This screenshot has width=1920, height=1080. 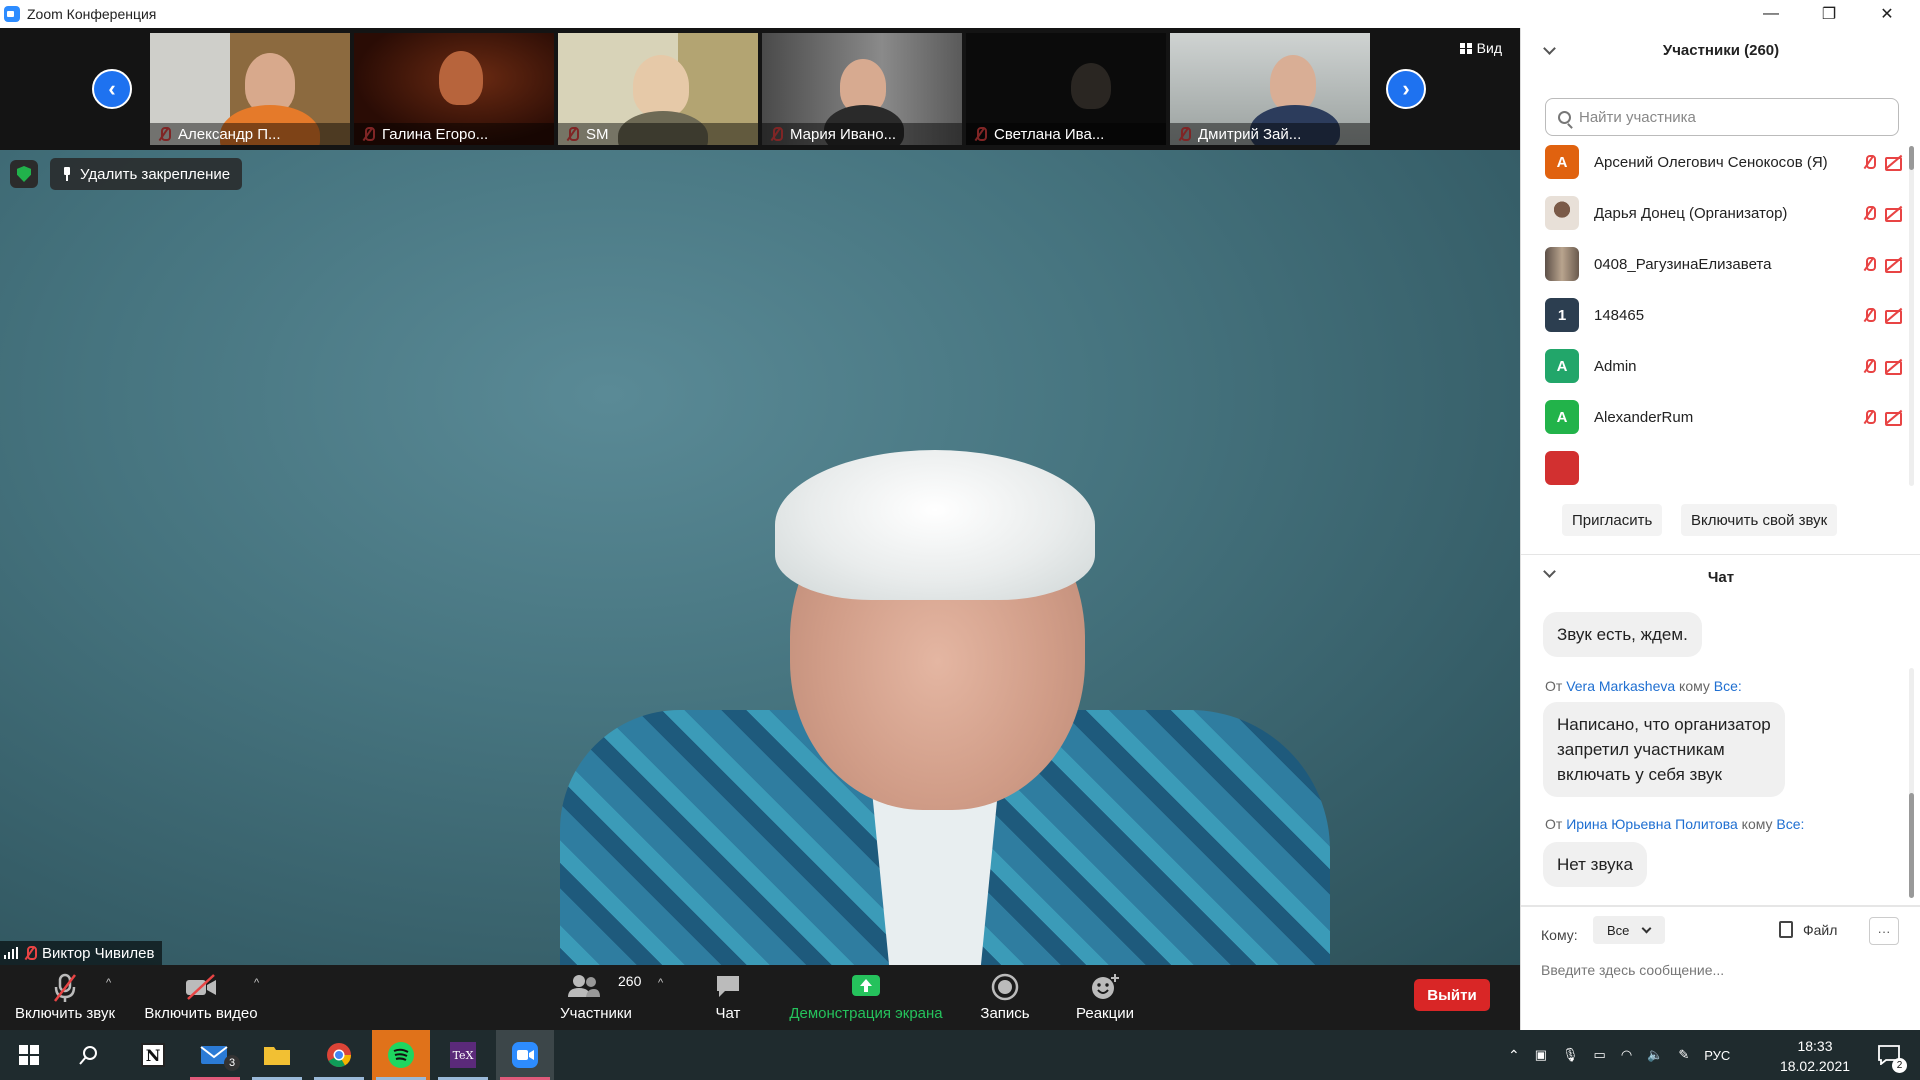 What do you see at coordinates (1725, 366) in the screenshot?
I see `participant-row: A Admin` at bounding box center [1725, 366].